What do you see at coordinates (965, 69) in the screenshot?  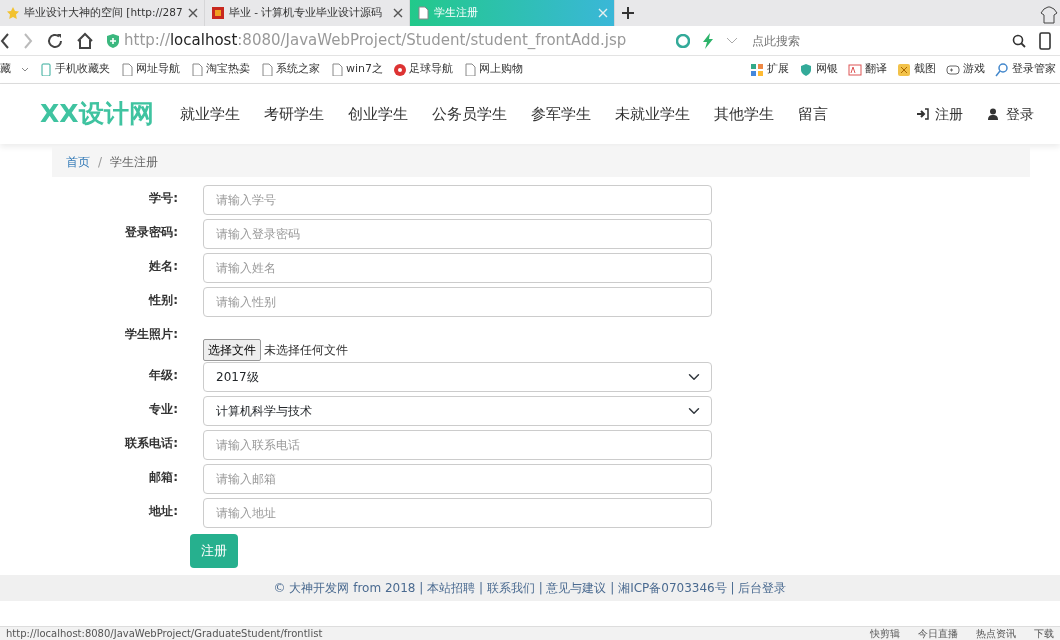 I see `toolbar-button: 游戏` at bounding box center [965, 69].